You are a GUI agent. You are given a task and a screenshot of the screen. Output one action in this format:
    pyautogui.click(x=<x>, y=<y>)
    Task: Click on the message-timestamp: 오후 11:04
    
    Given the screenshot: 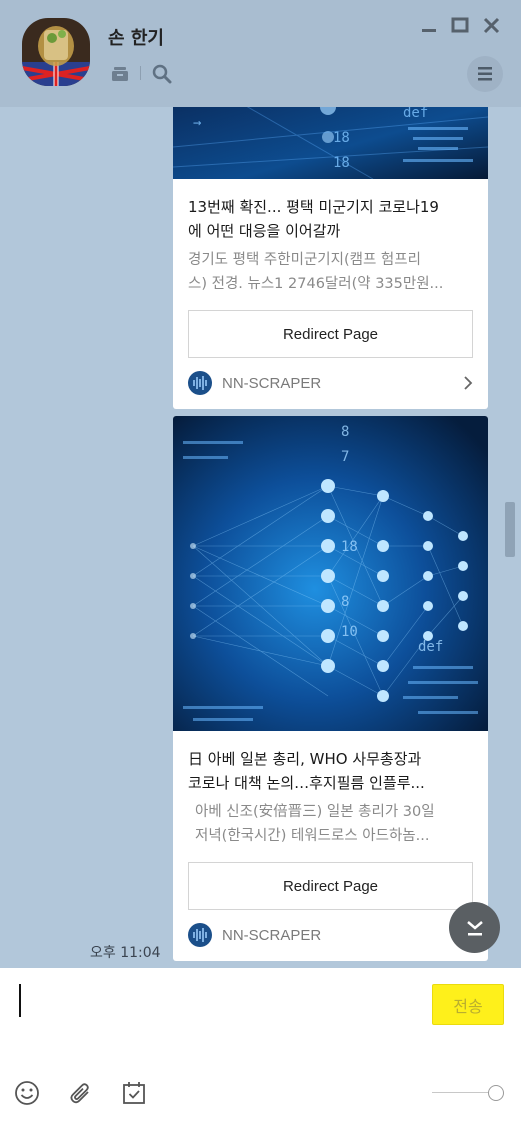 What is the action you would take?
    pyautogui.click(x=125, y=953)
    